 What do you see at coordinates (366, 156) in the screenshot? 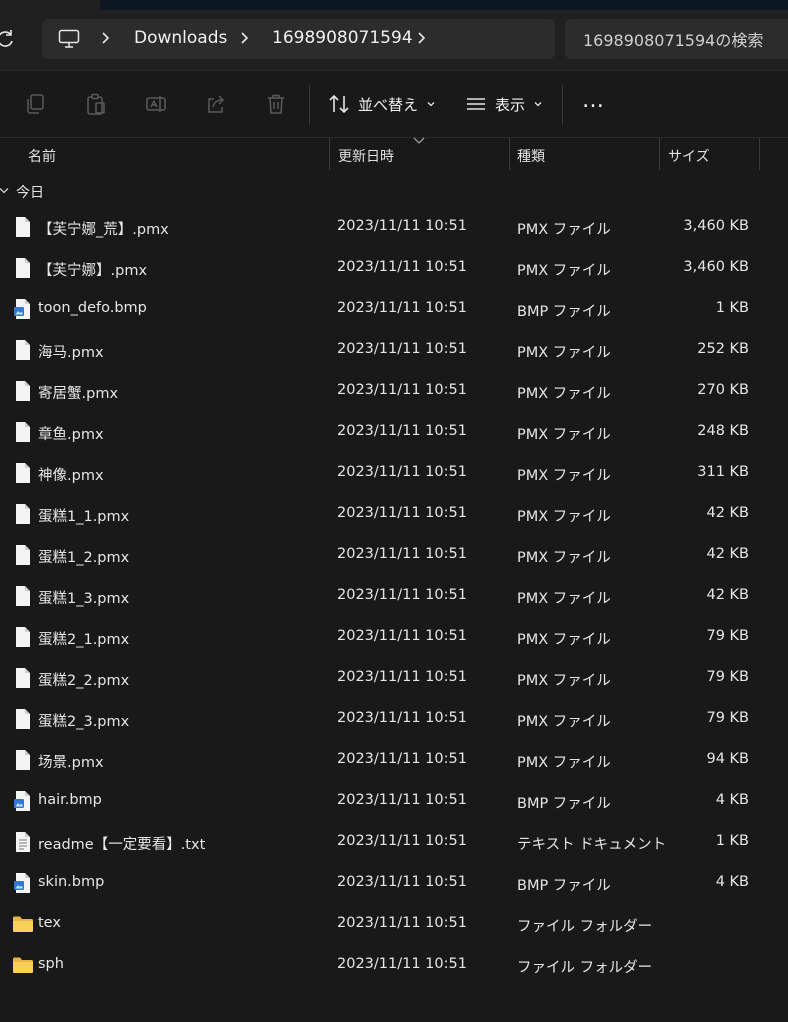
I see `column-modified-header: 更新日時` at bounding box center [366, 156].